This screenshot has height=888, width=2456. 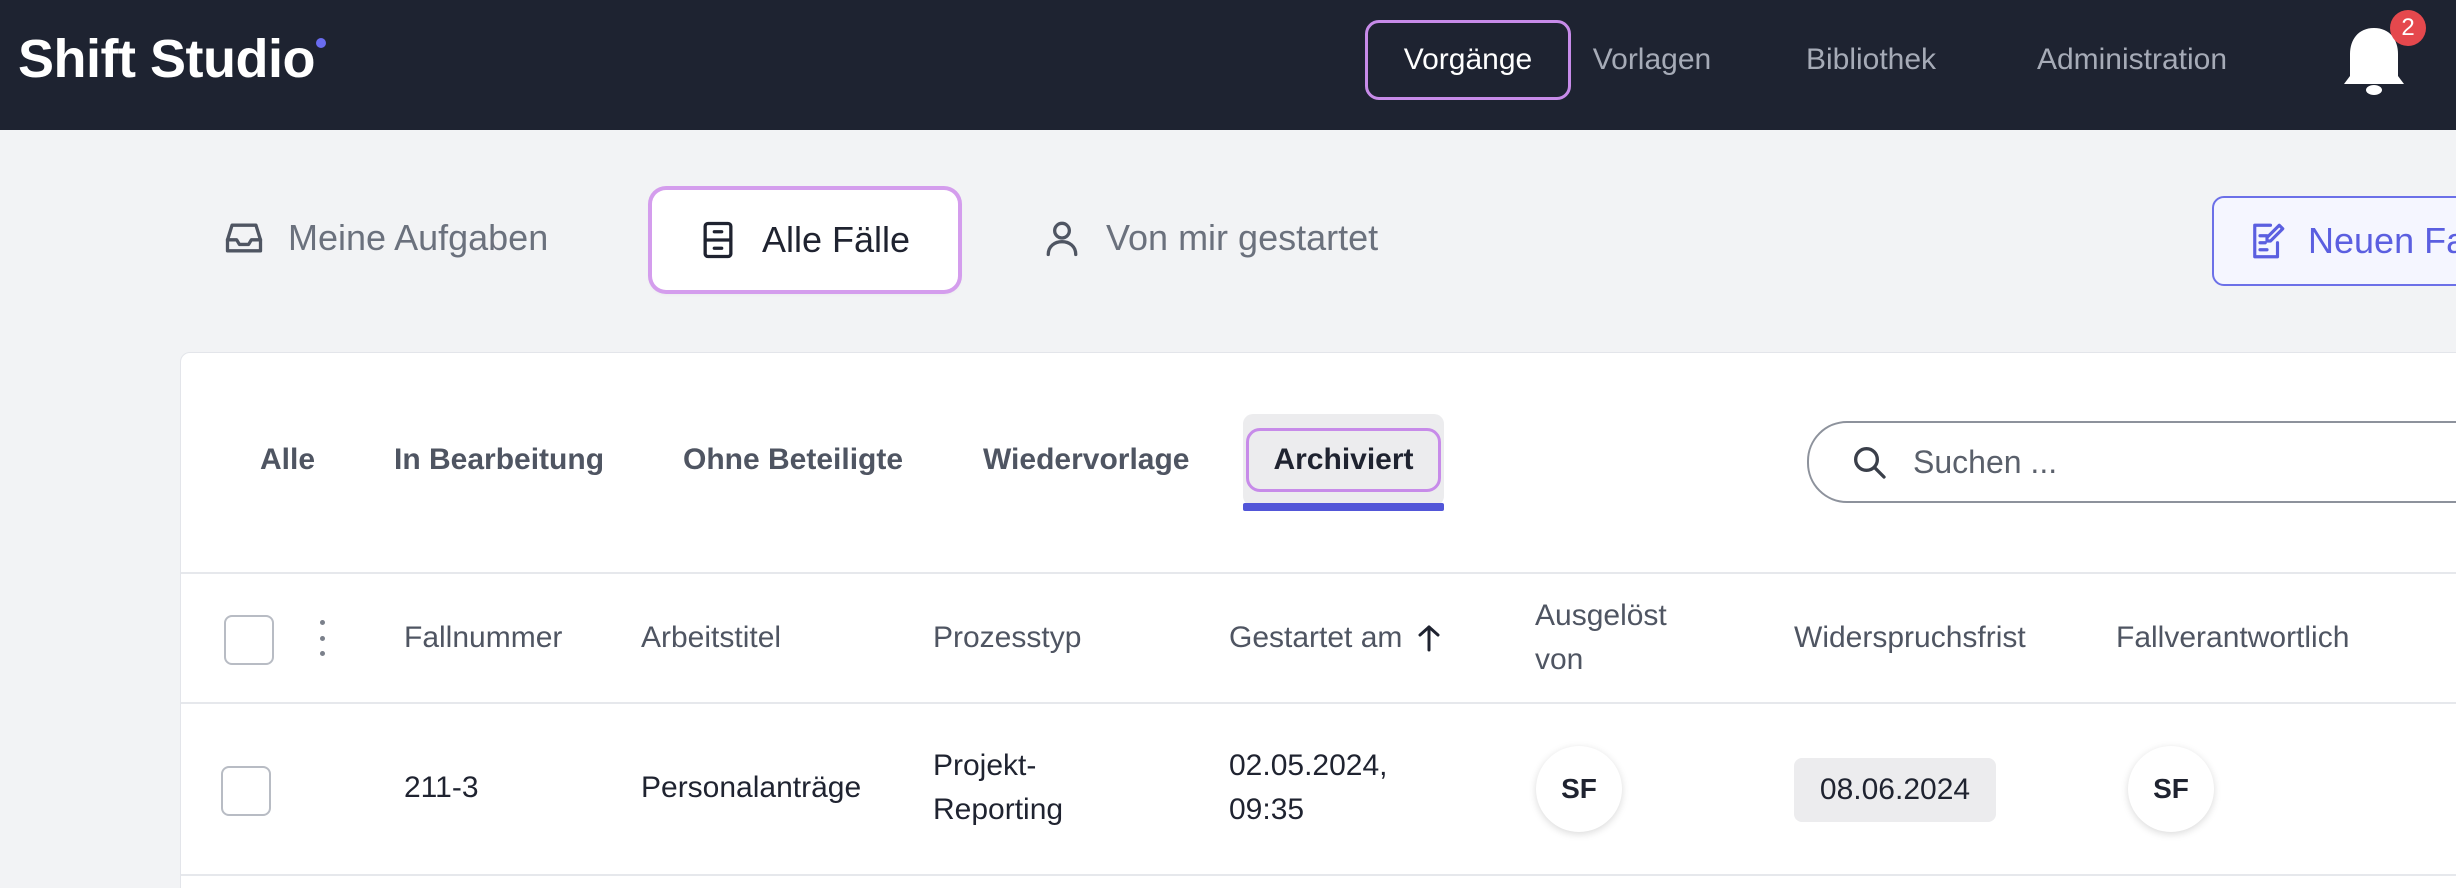 I want to click on cell-prozesstyp-line2: Reporting, so click(x=998, y=809).